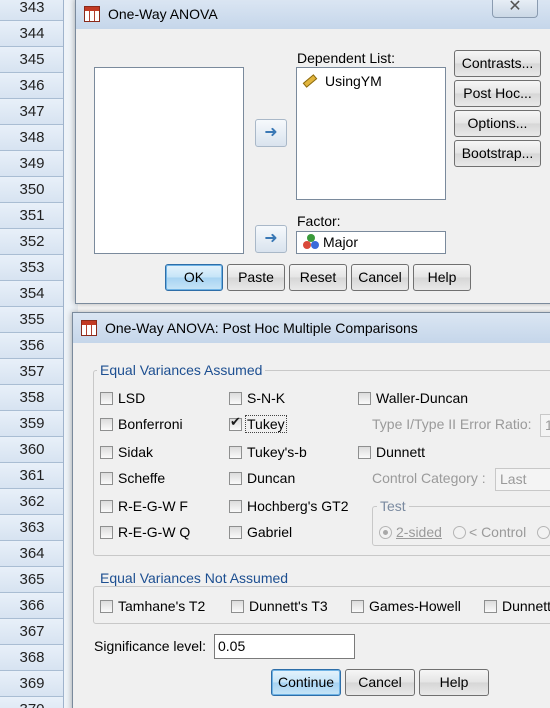  What do you see at coordinates (318, 277) in the screenshot?
I see `reset-button: Reset` at bounding box center [318, 277].